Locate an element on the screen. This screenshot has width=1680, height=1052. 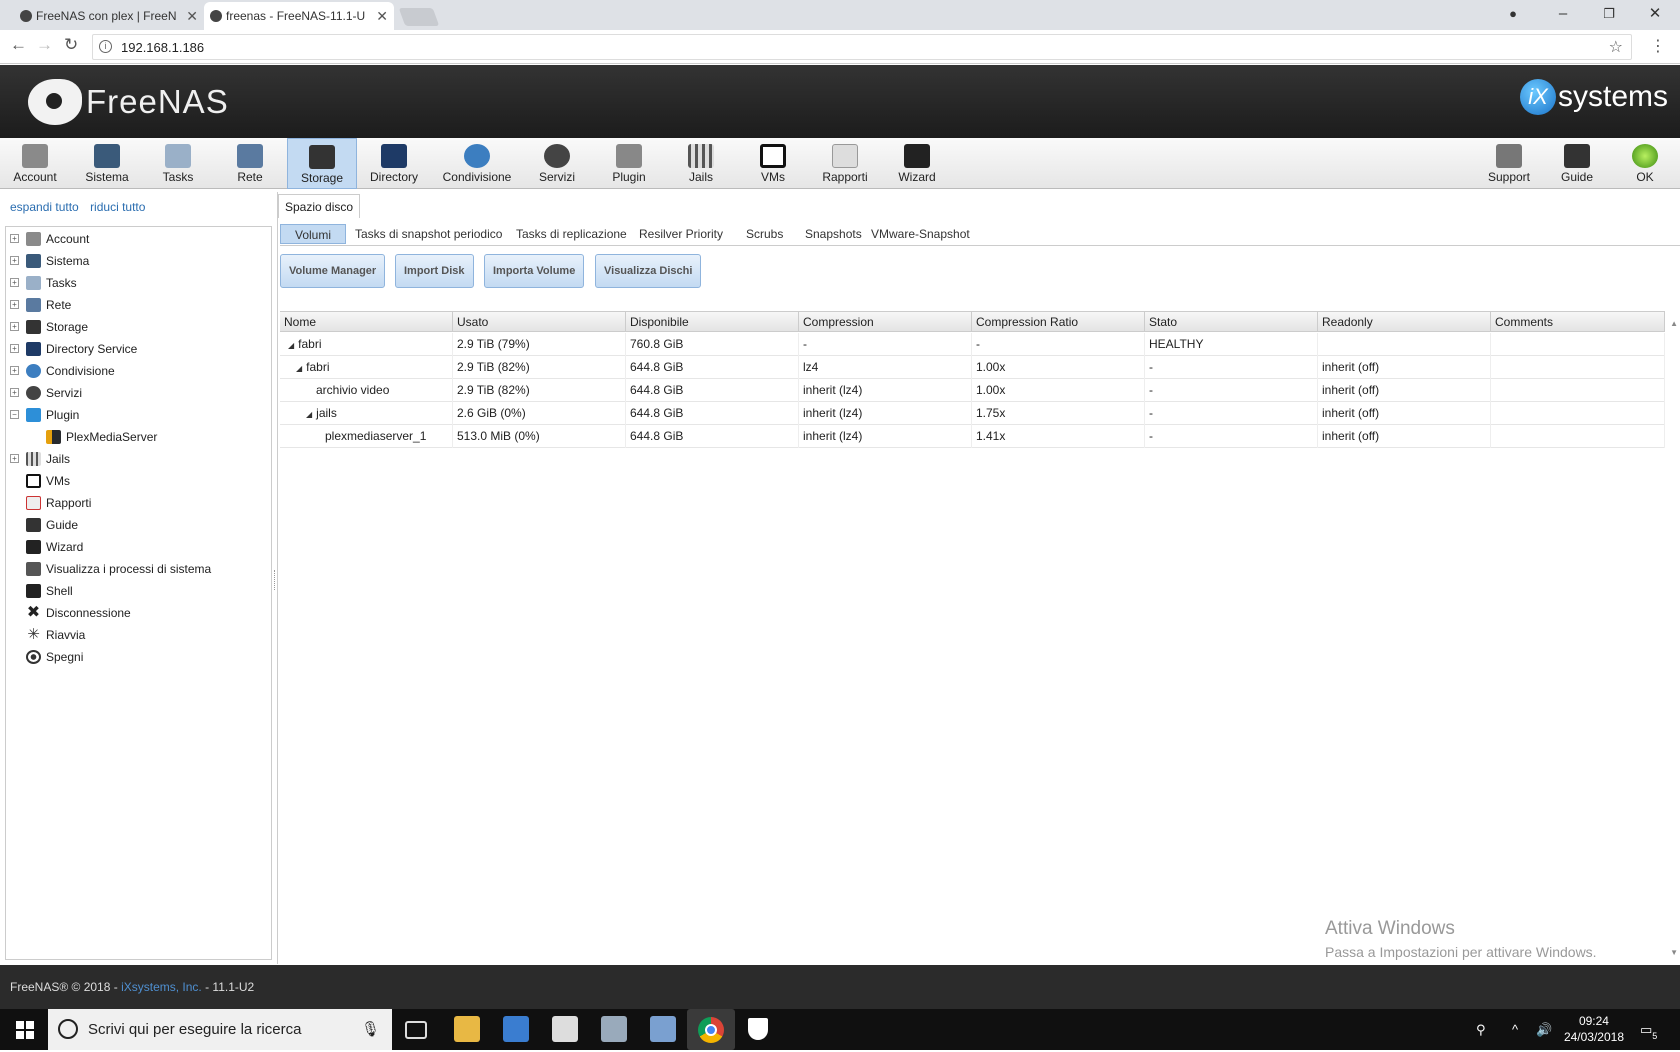
column-header: Comments is located at coordinates (1578, 322).